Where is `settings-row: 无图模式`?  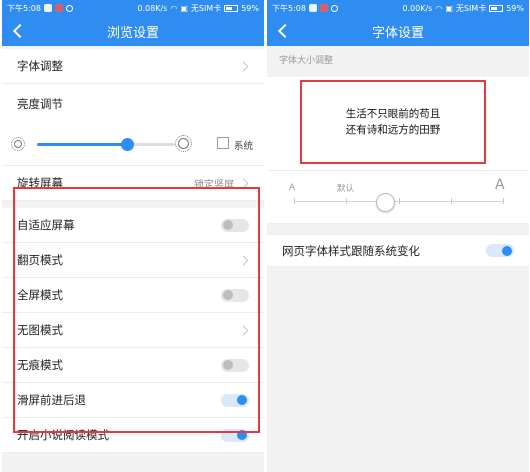
settings-row: 无图模式 is located at coordinates (133, 330).